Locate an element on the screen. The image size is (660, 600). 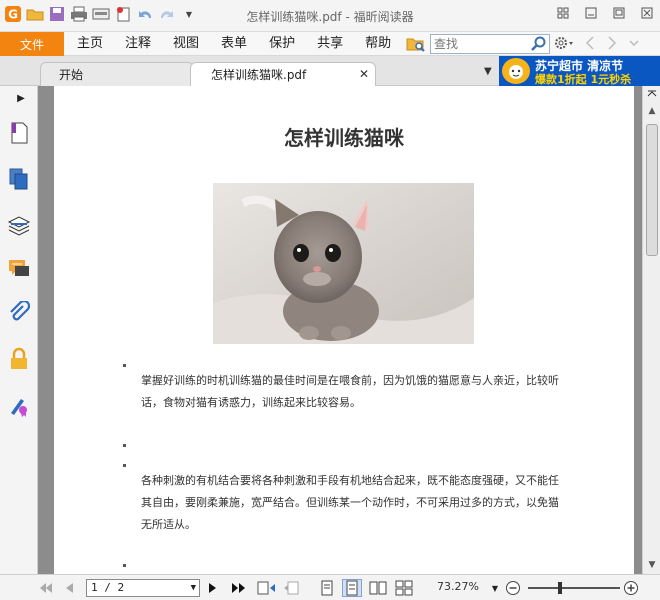
zoom-slider is located at coordinates (574, 588).